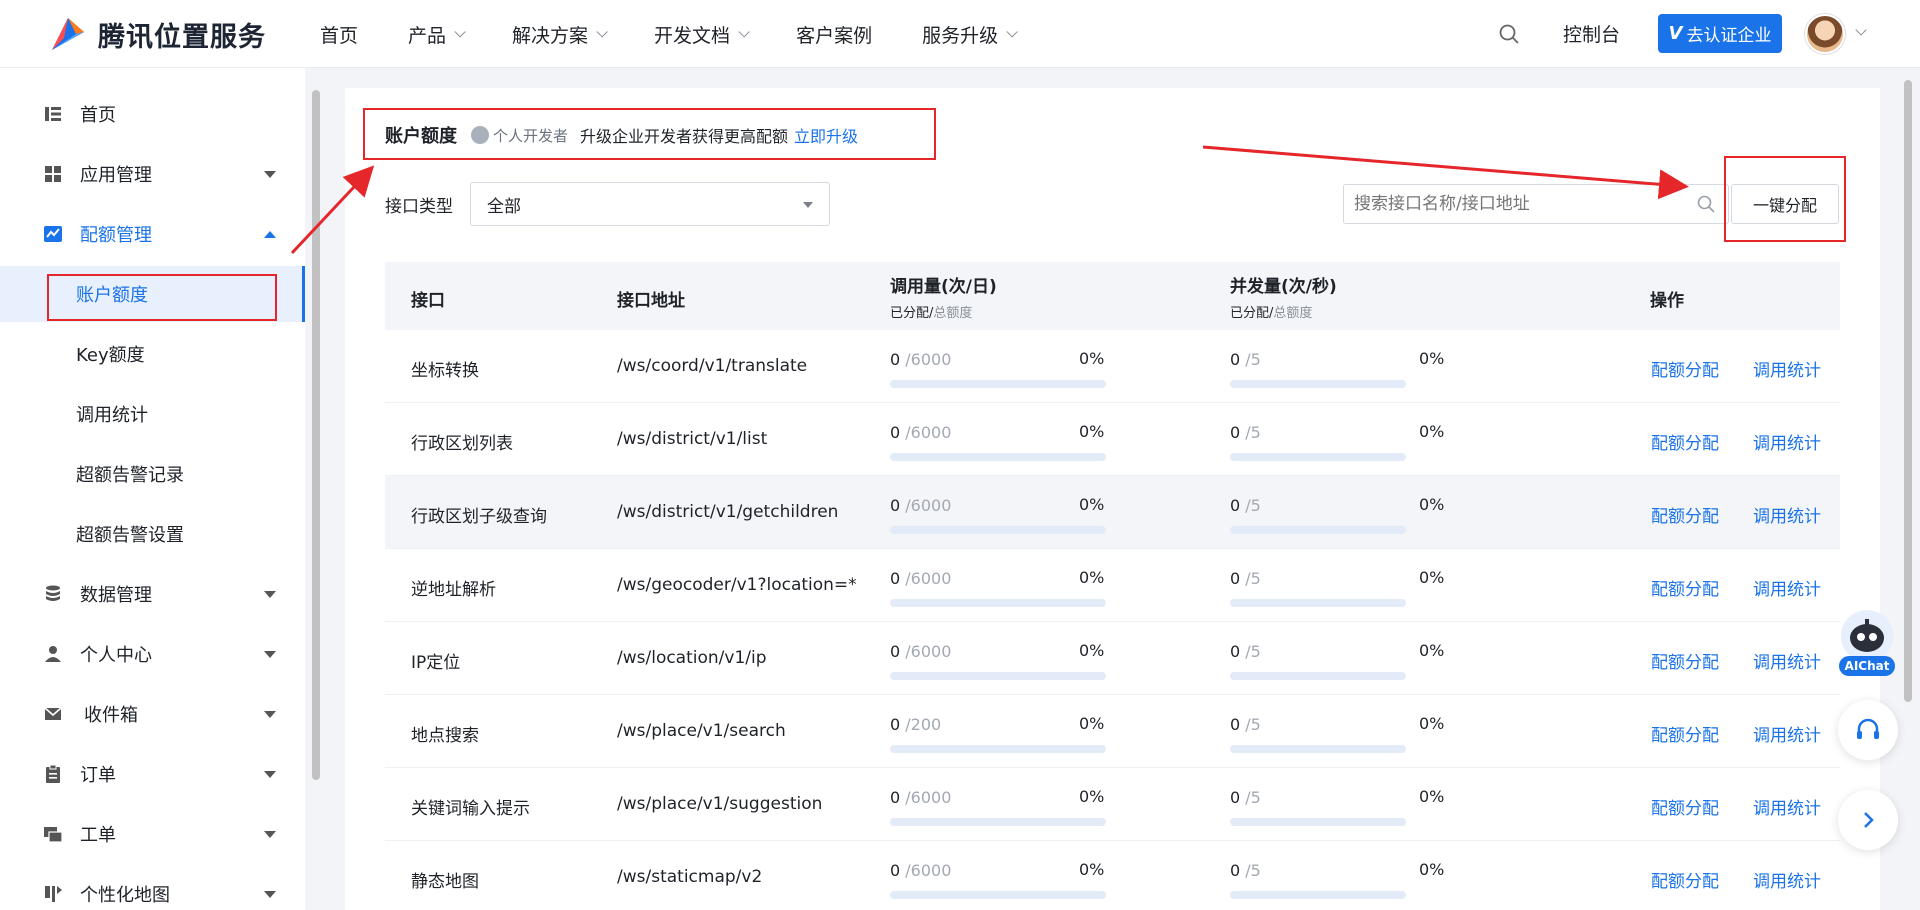  I want to click on sidebar-item-app-management: 应用管理, so click(152, 174).